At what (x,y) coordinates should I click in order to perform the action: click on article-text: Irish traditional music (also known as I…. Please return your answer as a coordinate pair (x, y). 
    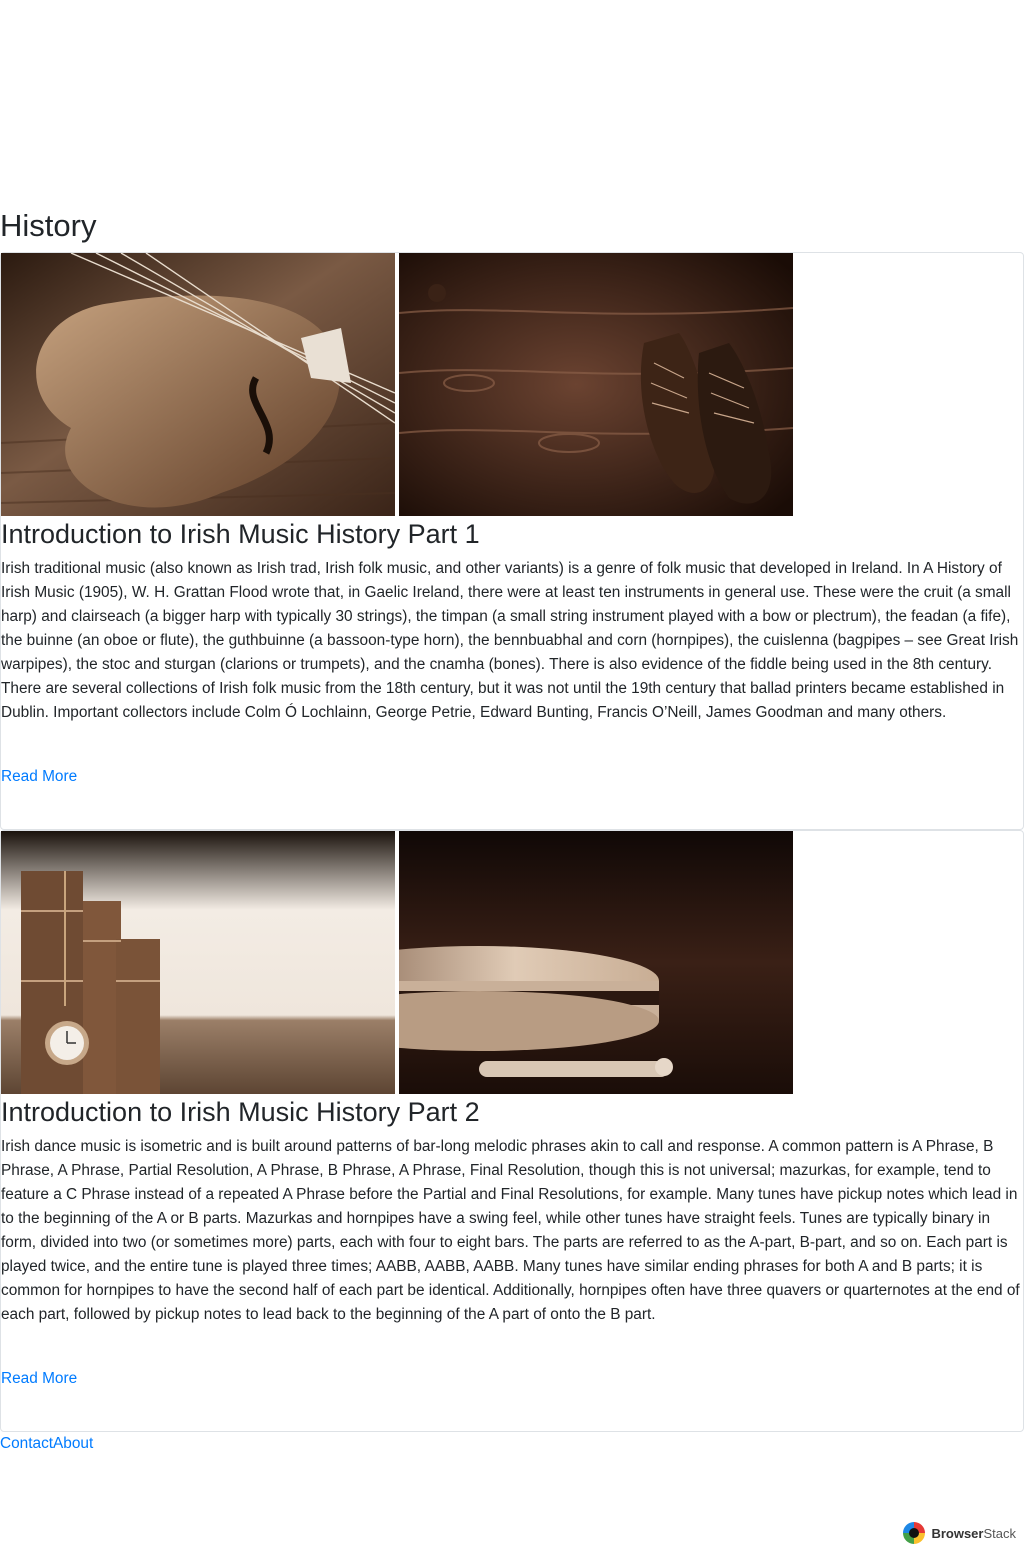
    Looking at the image, I should click on (510, 640).